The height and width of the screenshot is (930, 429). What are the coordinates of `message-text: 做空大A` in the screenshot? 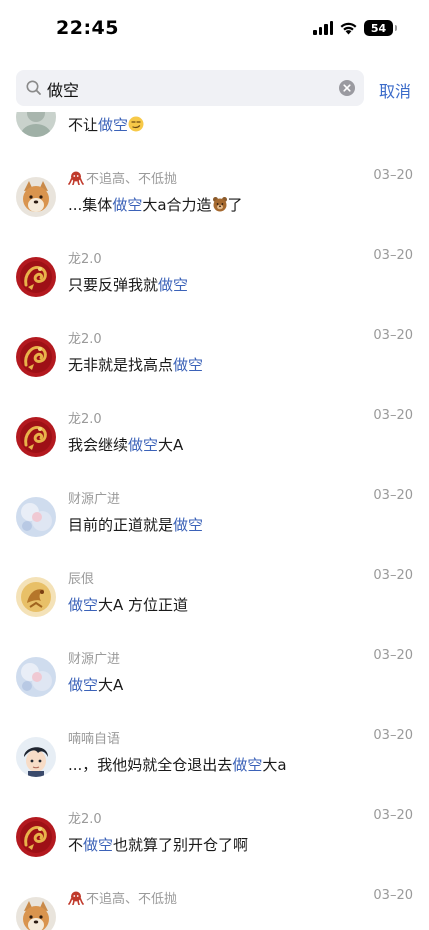 It's located at (95, 684).